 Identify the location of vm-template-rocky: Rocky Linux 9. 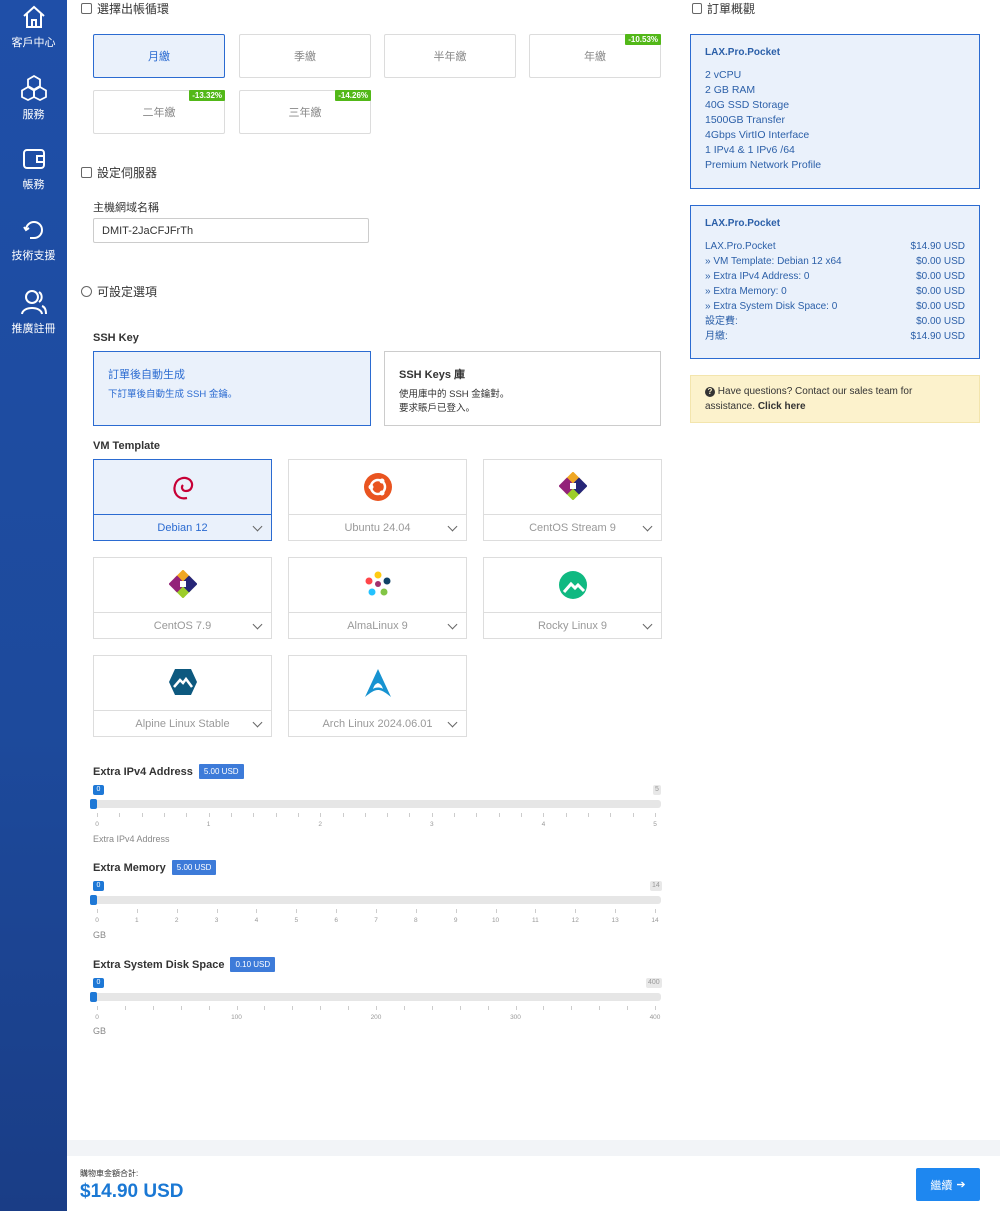
(572, 598).